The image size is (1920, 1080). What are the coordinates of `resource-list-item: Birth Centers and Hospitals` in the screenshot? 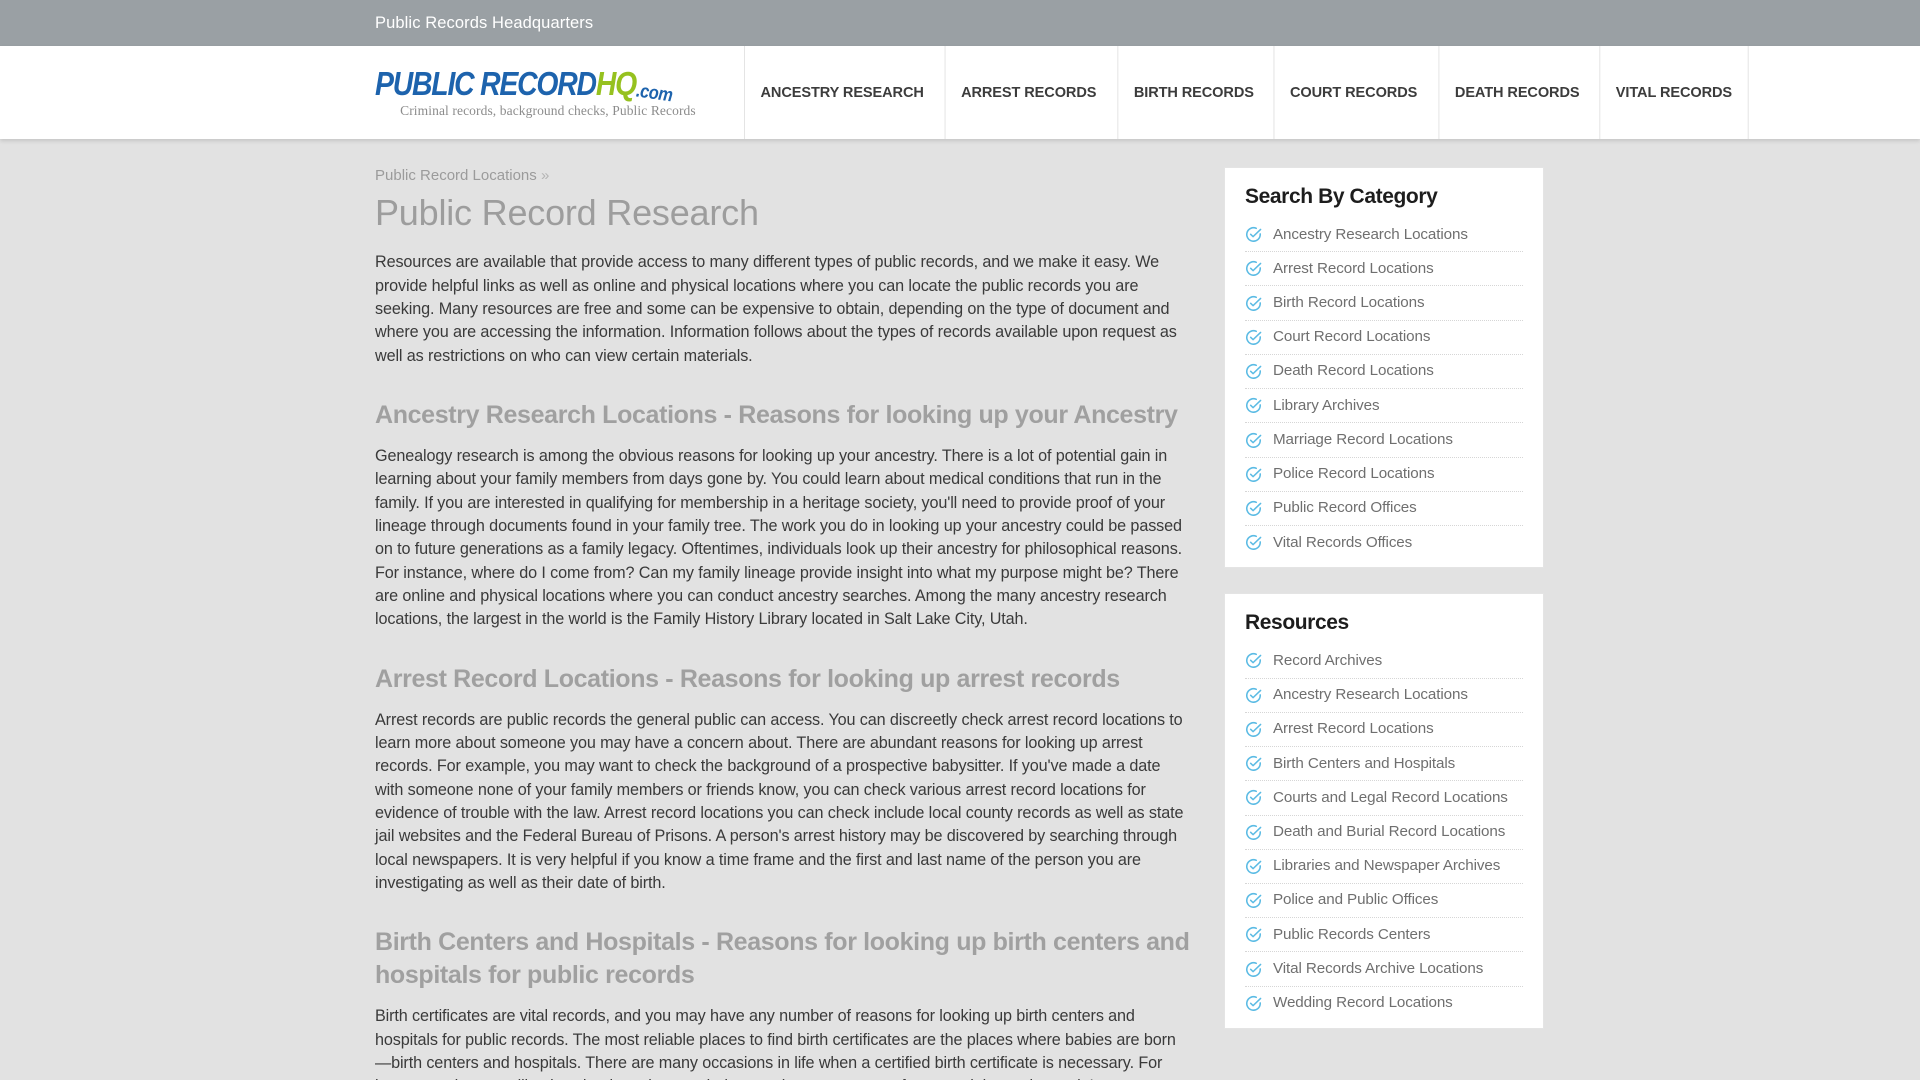 It's located at (1384, 764).